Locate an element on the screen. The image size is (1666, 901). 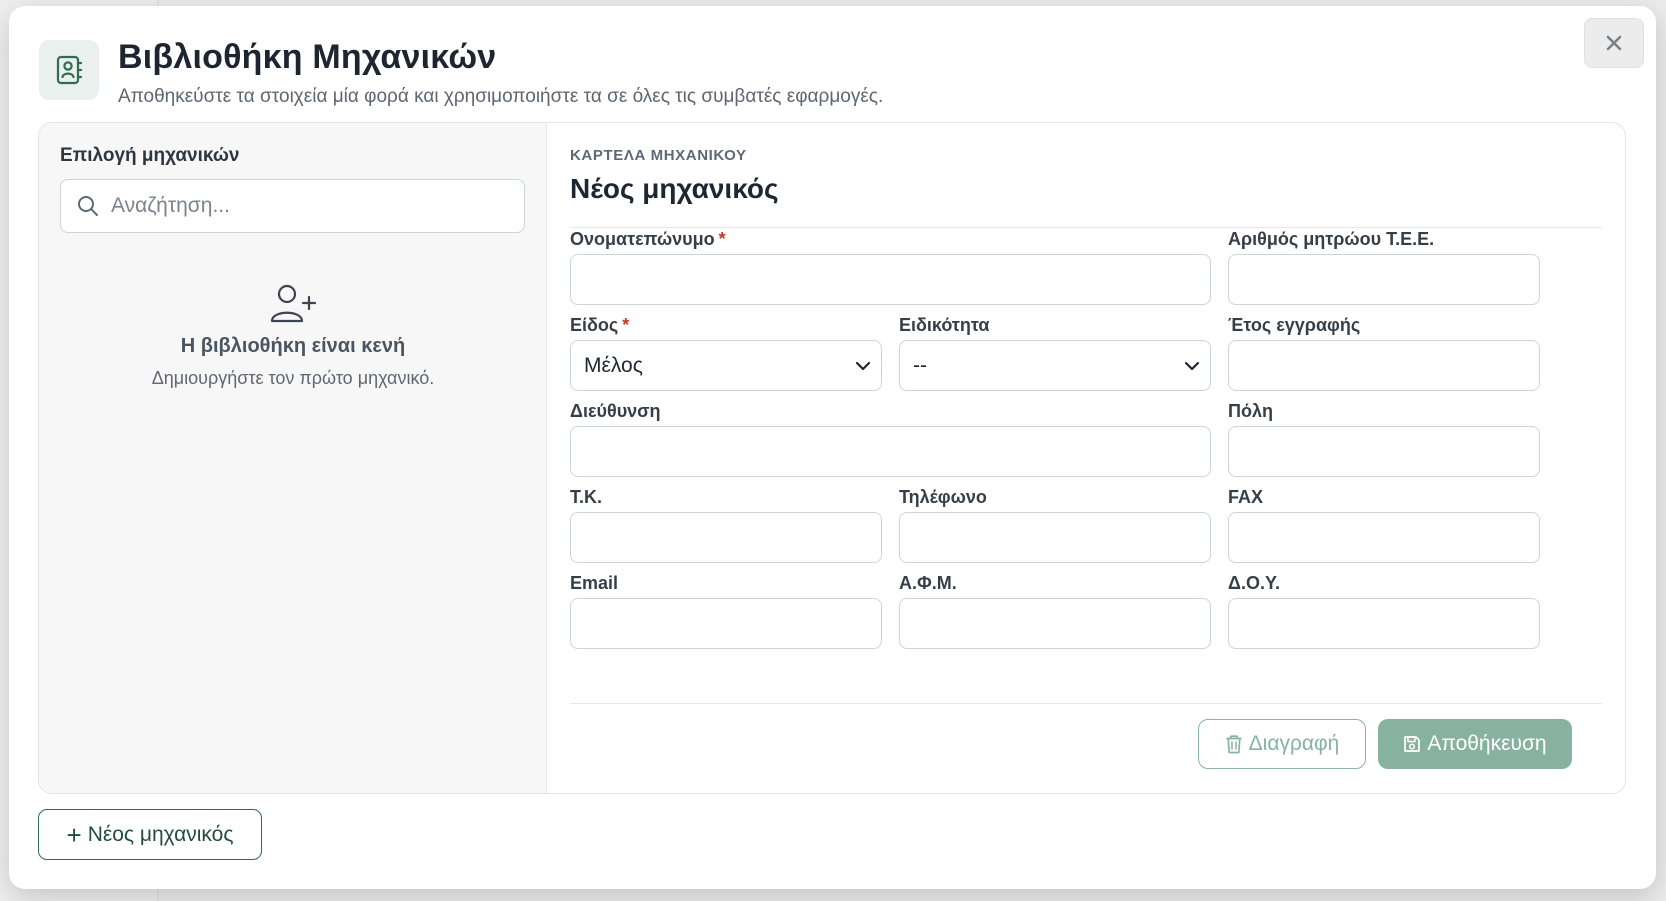
new-engineer-button-label: Νέος μηχανικός is located at coordinates (160, 834).